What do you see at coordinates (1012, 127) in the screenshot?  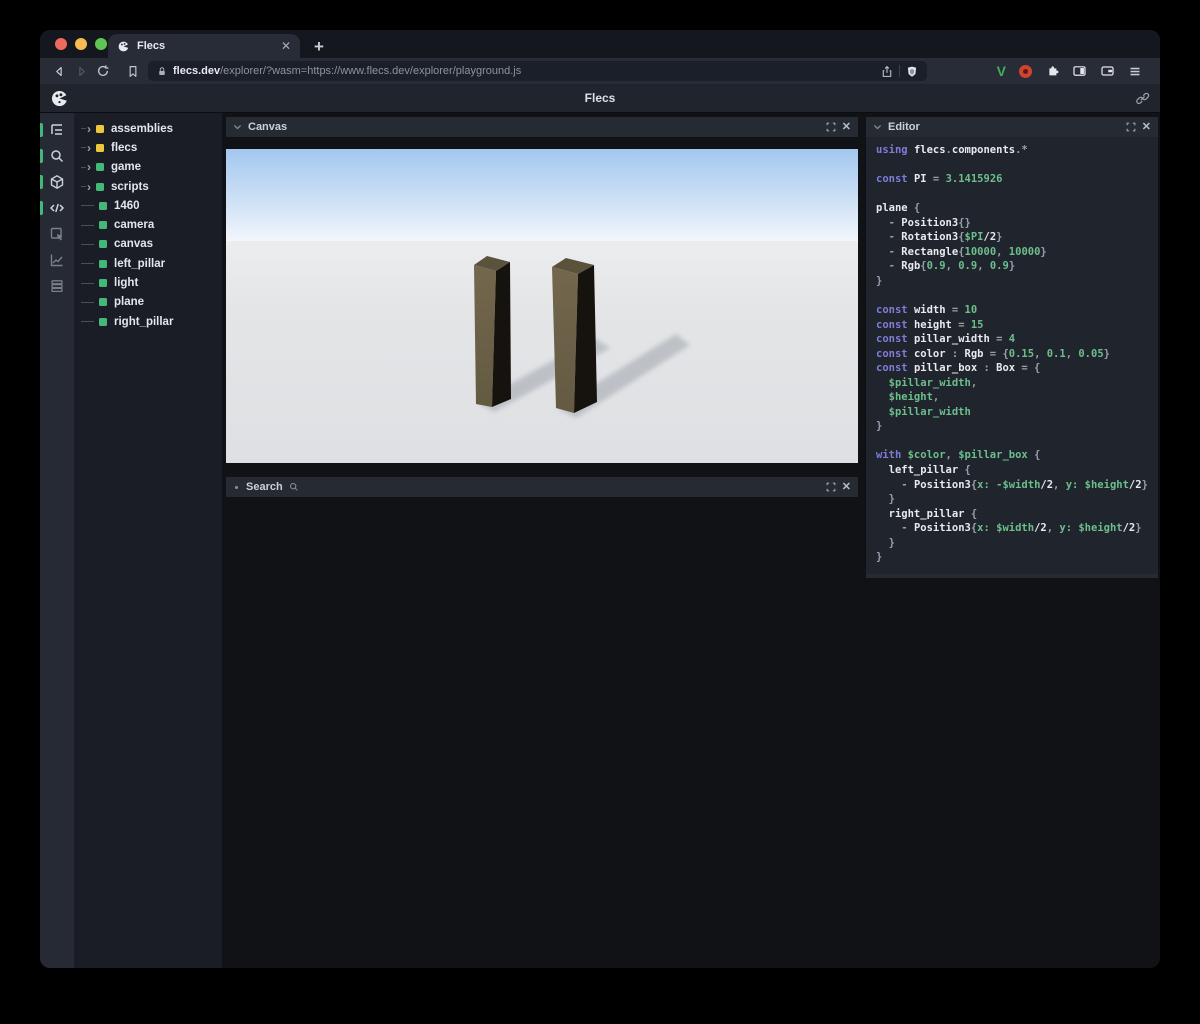 I see `editor-panel-header: Editor ✕` at bounding box center [1012, 127].